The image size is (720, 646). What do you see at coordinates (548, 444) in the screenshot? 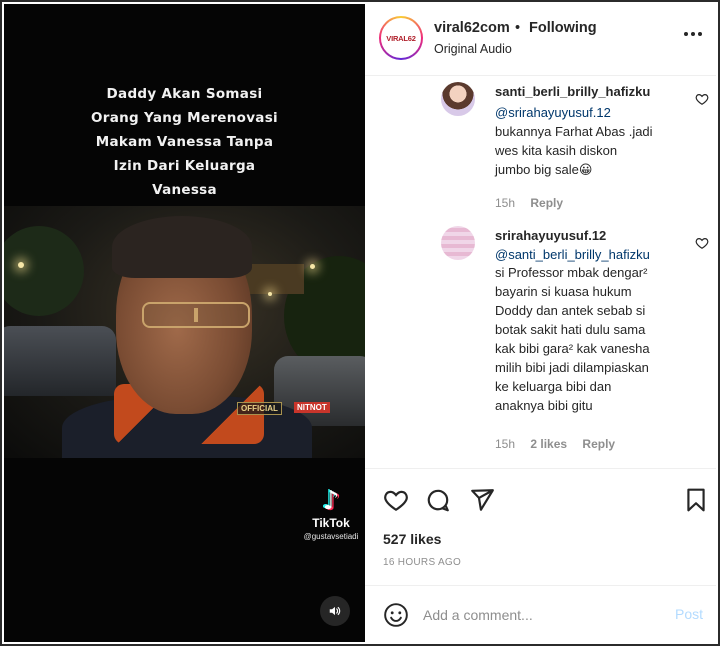
I see `comment-likes: 2 likes` at bounding box center [548, 444].